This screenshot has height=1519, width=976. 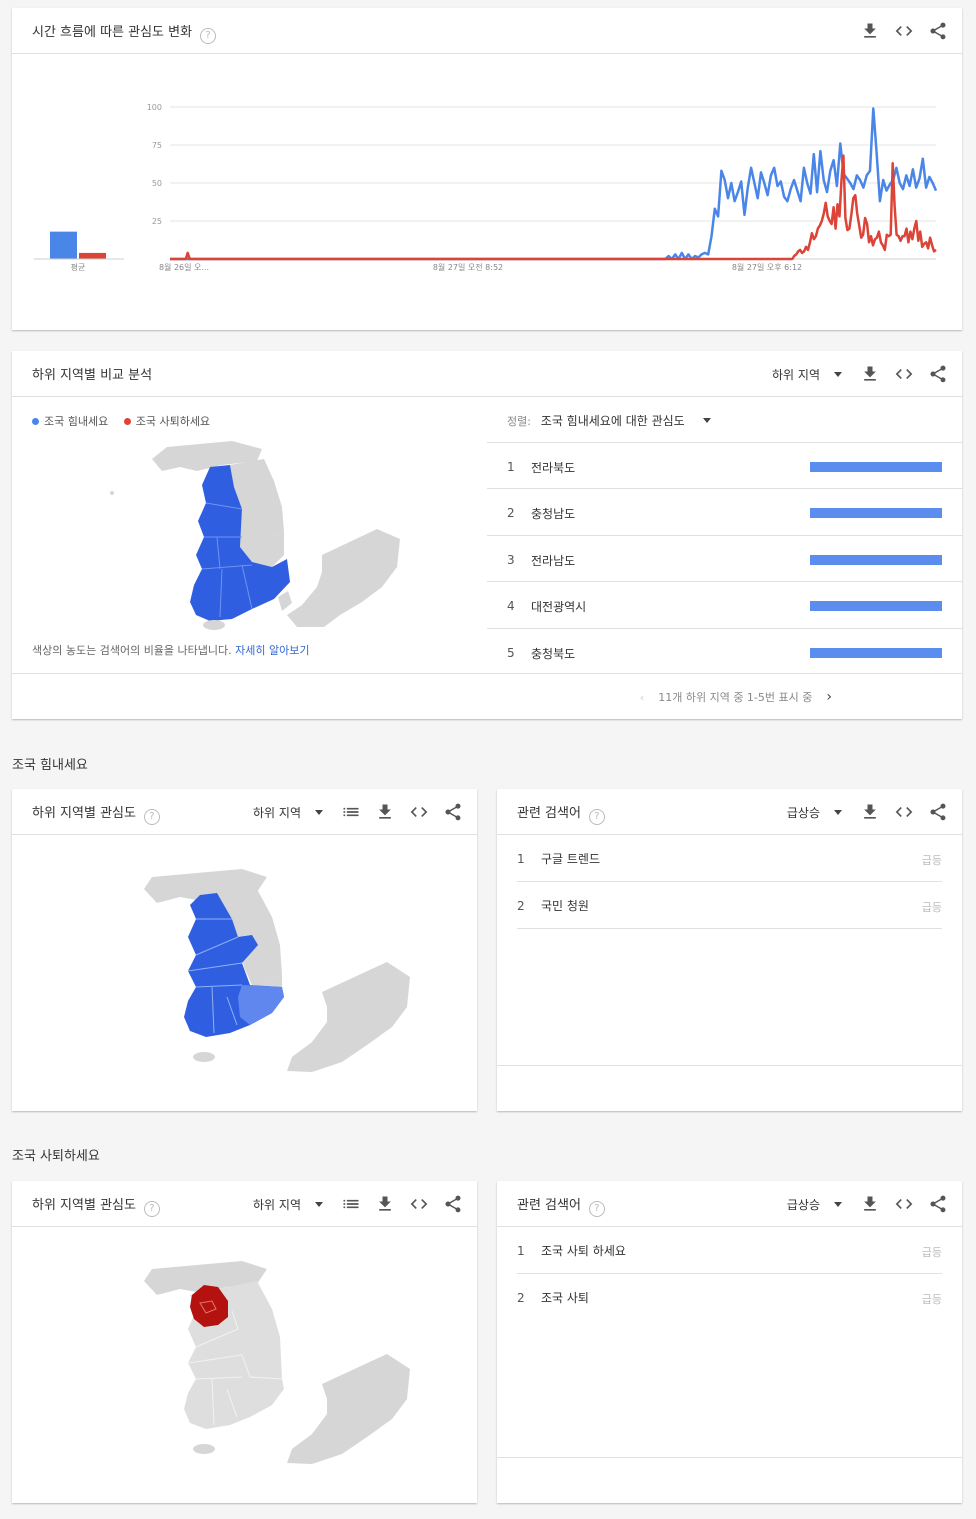 What do you see at coordinates (729, 905) in the screenshot?
I see `list-item: 2 국민 청원 급등` at bounding box center [729, 905].